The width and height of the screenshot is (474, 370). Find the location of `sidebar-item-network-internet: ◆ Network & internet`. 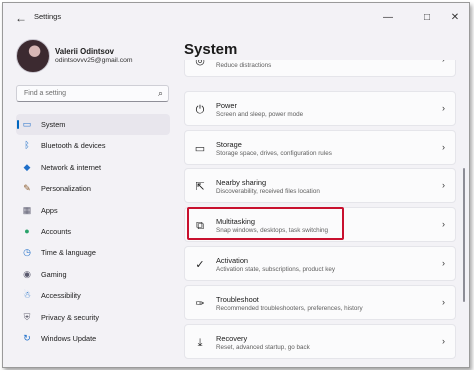

sidebar-item-network-internet: ◆ Network & internet is located at coordinates (93, 167).